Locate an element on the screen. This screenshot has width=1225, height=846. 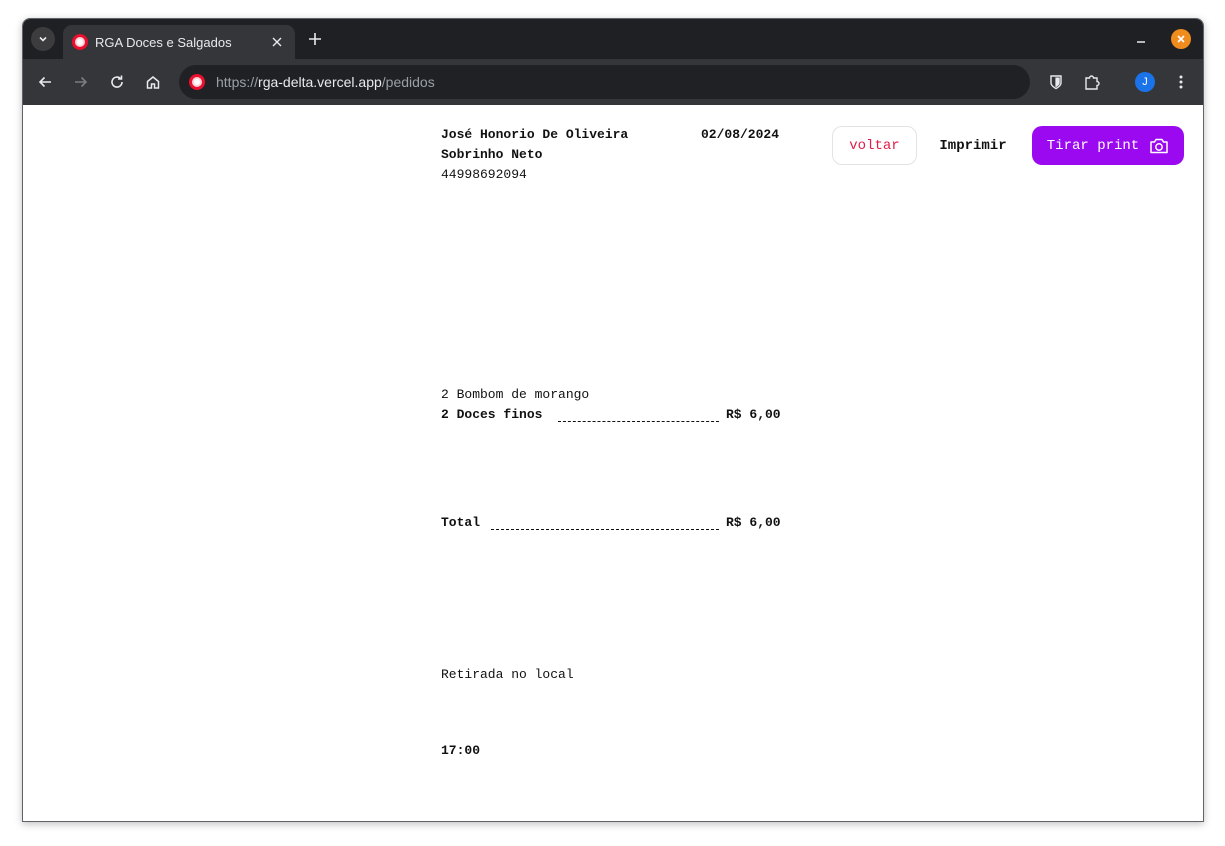
more-vertical-icon is located at coordinates (1181, 82).